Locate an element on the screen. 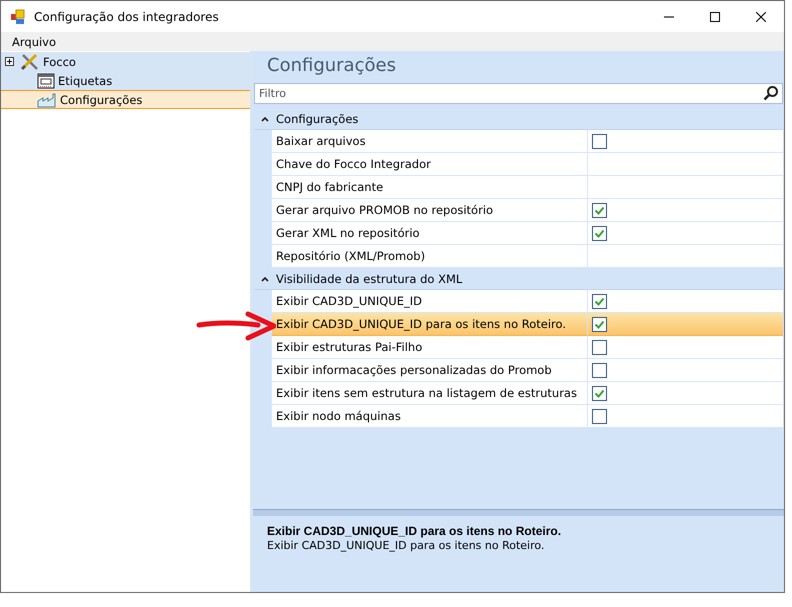 The image size is (792, 607). splitter-handle is located at coordinates (518, 512).